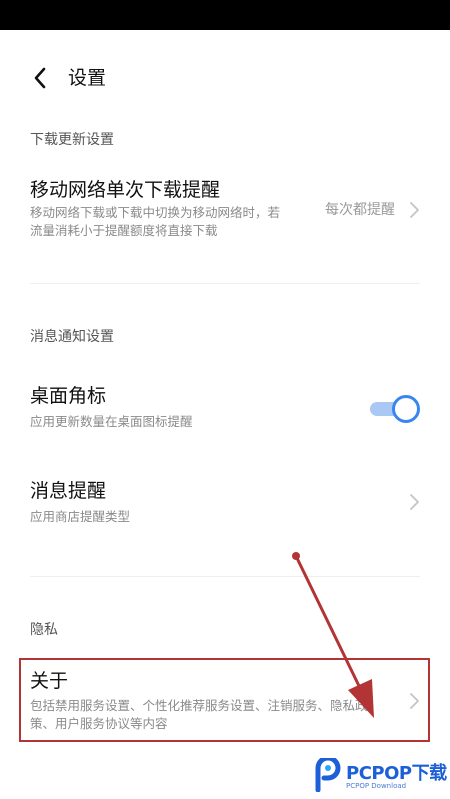 The width and height of the screenshot is (450, 799). What do you see at coordinates (155, 221) in the screenshot?
I see `row-description: 移动网络下载或下载中切换为移动网络时，若流量消耗小于提醒额度将直接下载` at bounding box center [155, 221].